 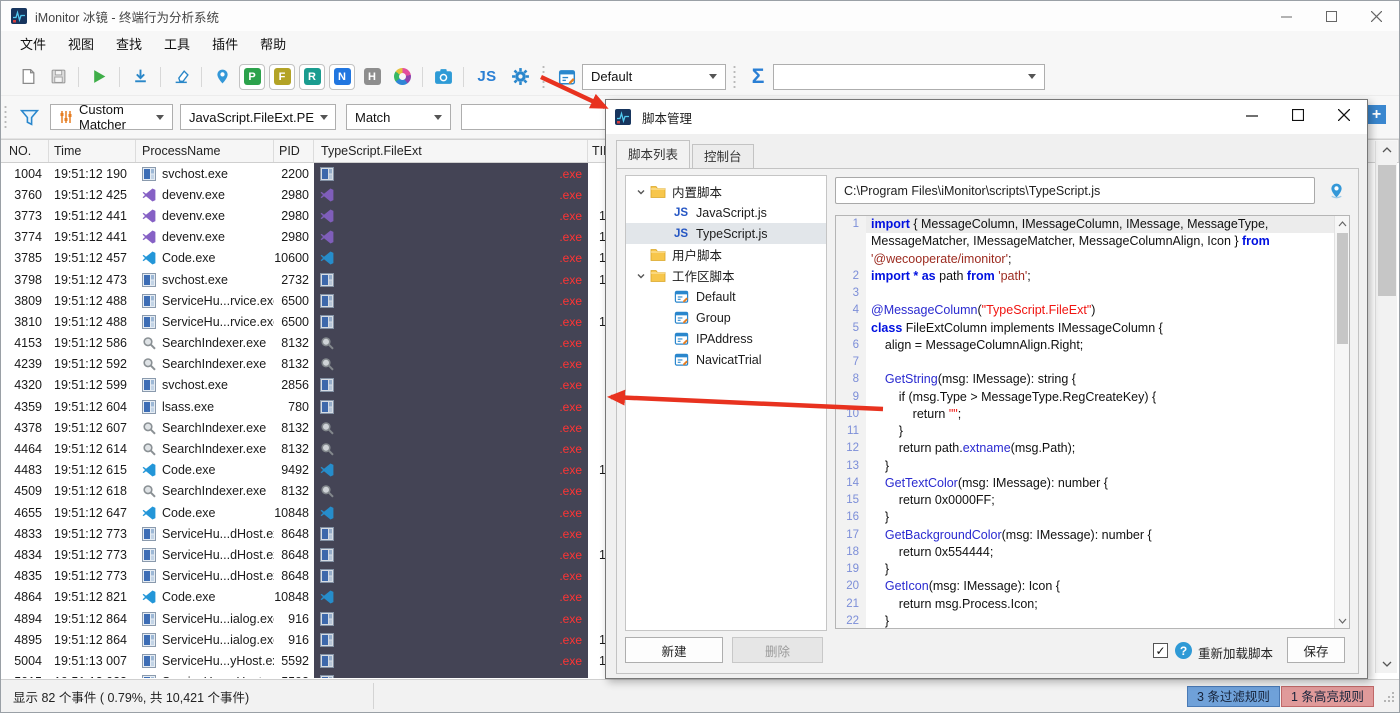 What do you see at coordinates (1376, 16) in the screenshot?
I see `close-button` at bounding box center [1376, 16].